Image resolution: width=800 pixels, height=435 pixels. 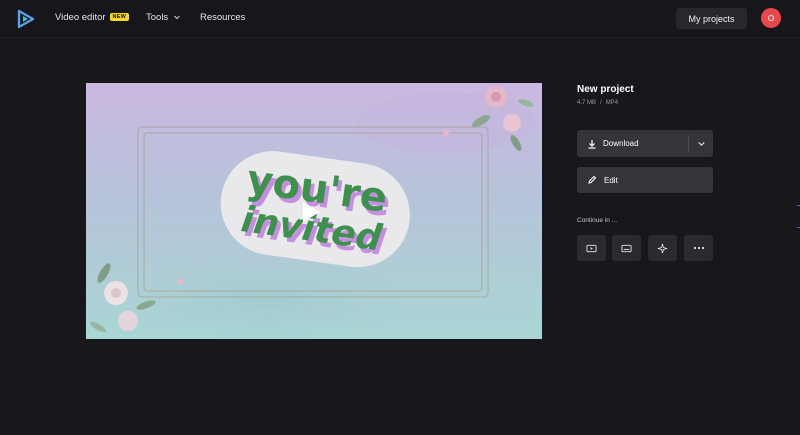 I want to click on project-meta: 4.7 MB / MP4, so click(x=597, y=103).